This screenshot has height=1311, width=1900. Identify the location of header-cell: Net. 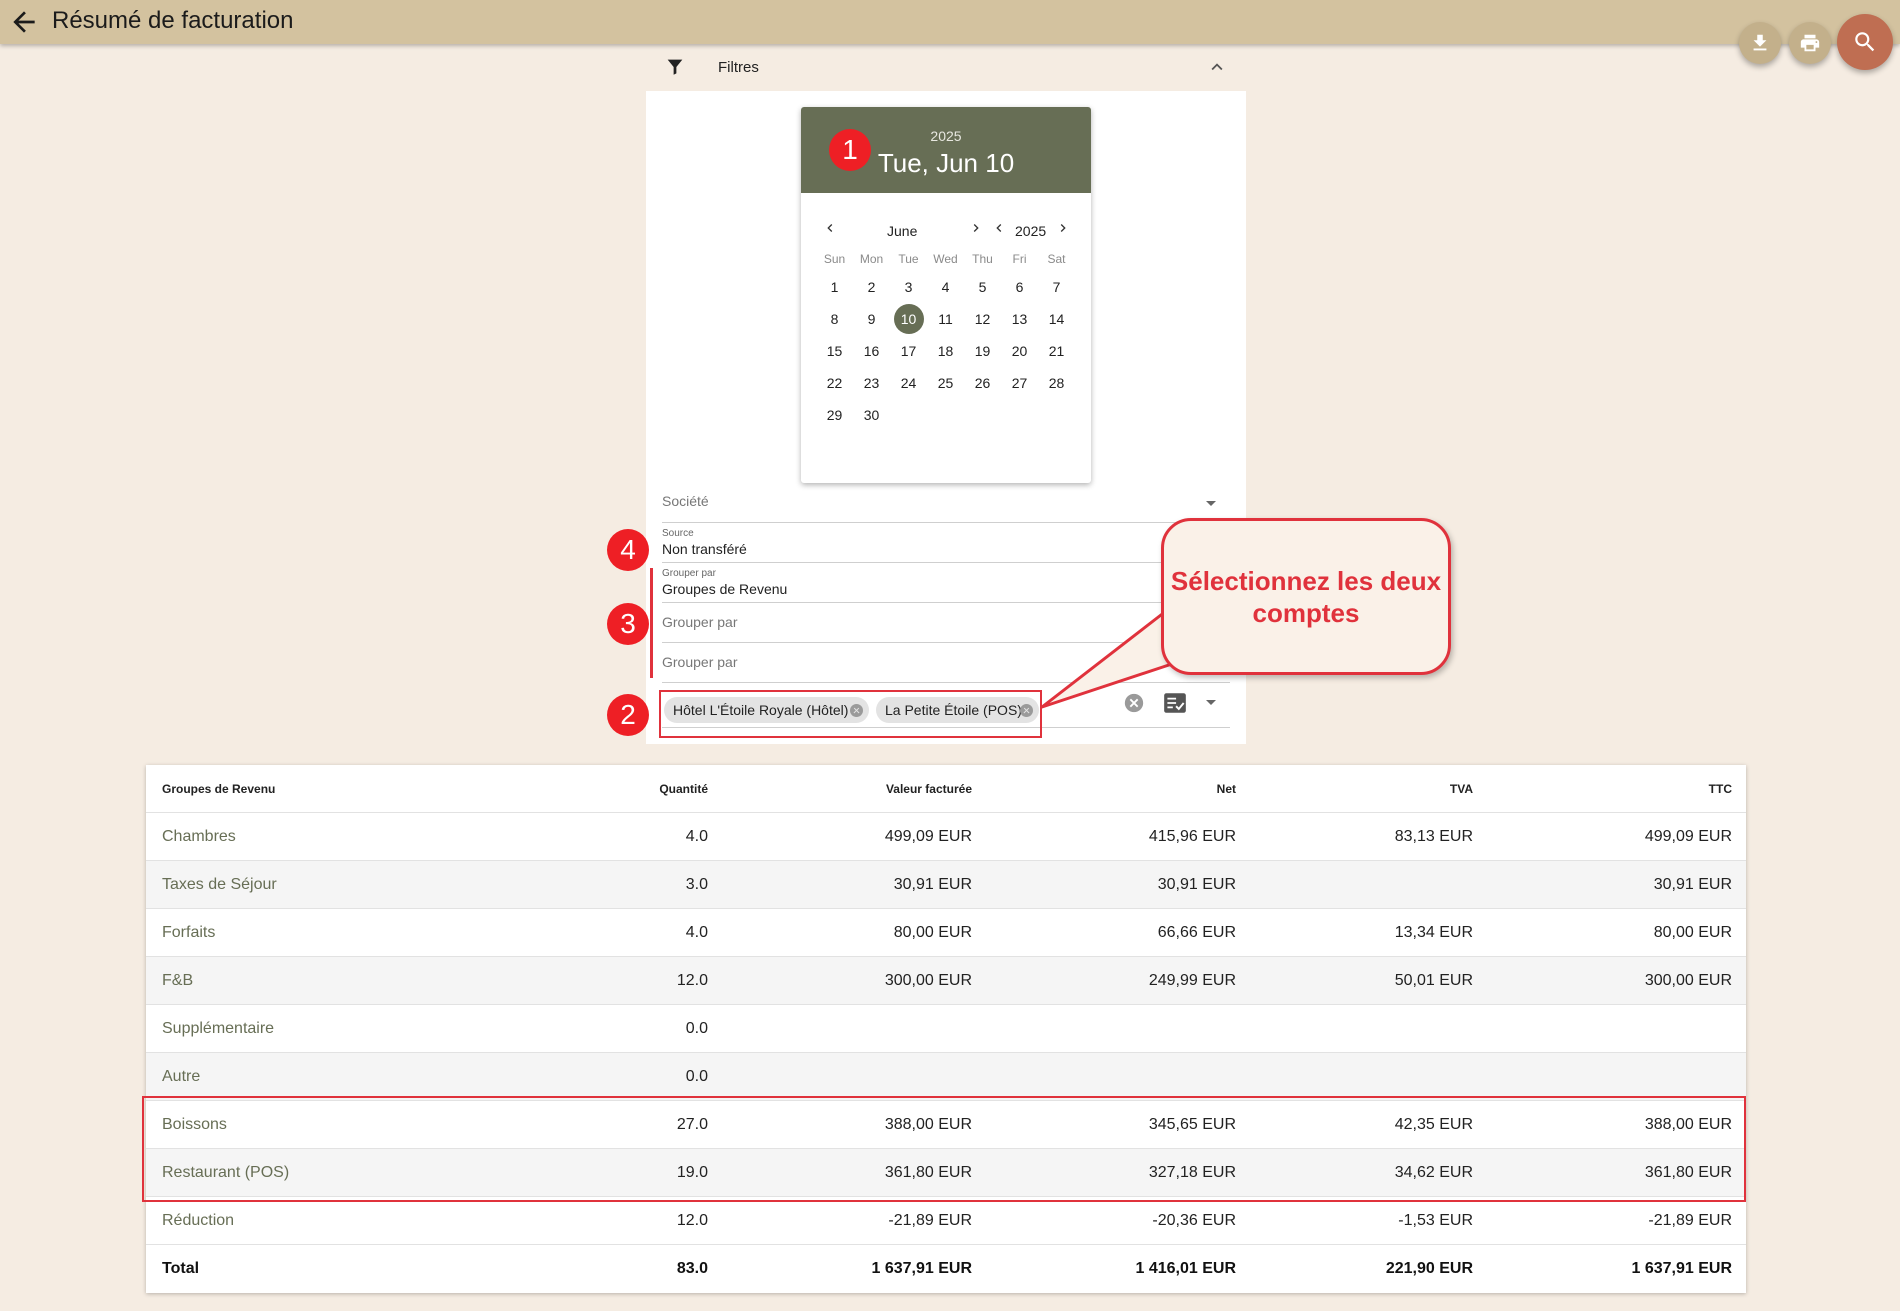
(1226, 789).